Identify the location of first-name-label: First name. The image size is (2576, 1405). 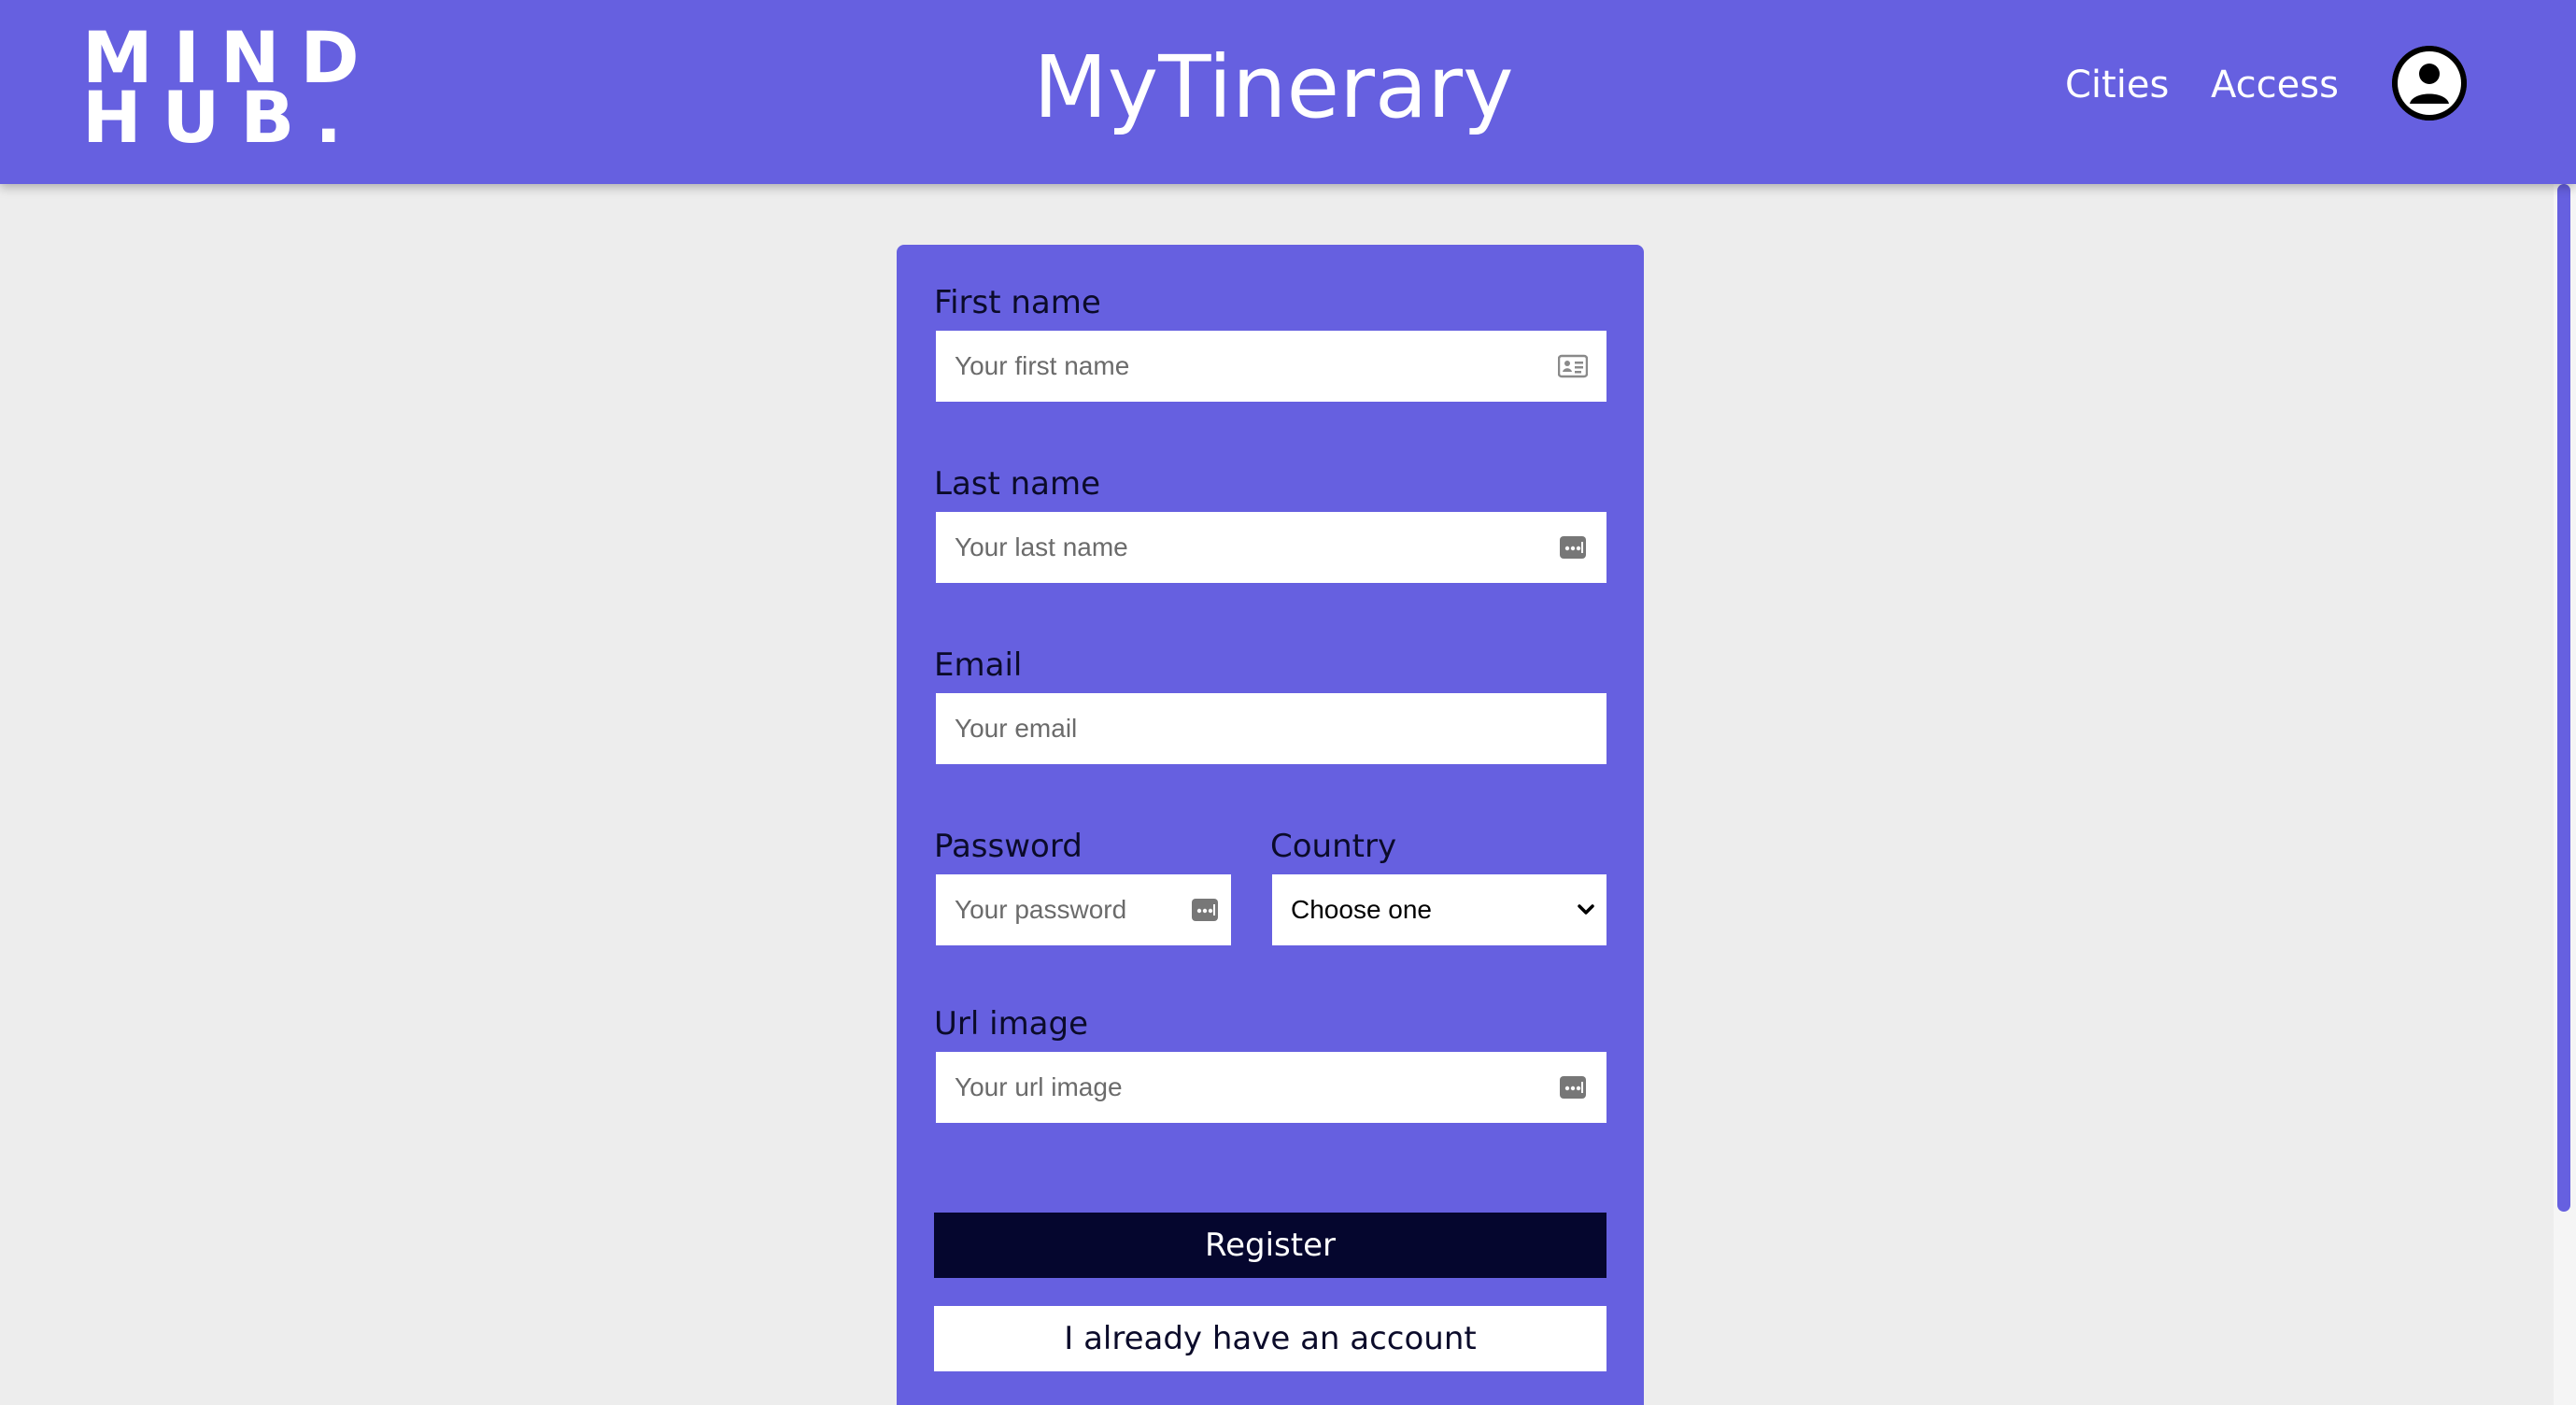
(1017, 303).